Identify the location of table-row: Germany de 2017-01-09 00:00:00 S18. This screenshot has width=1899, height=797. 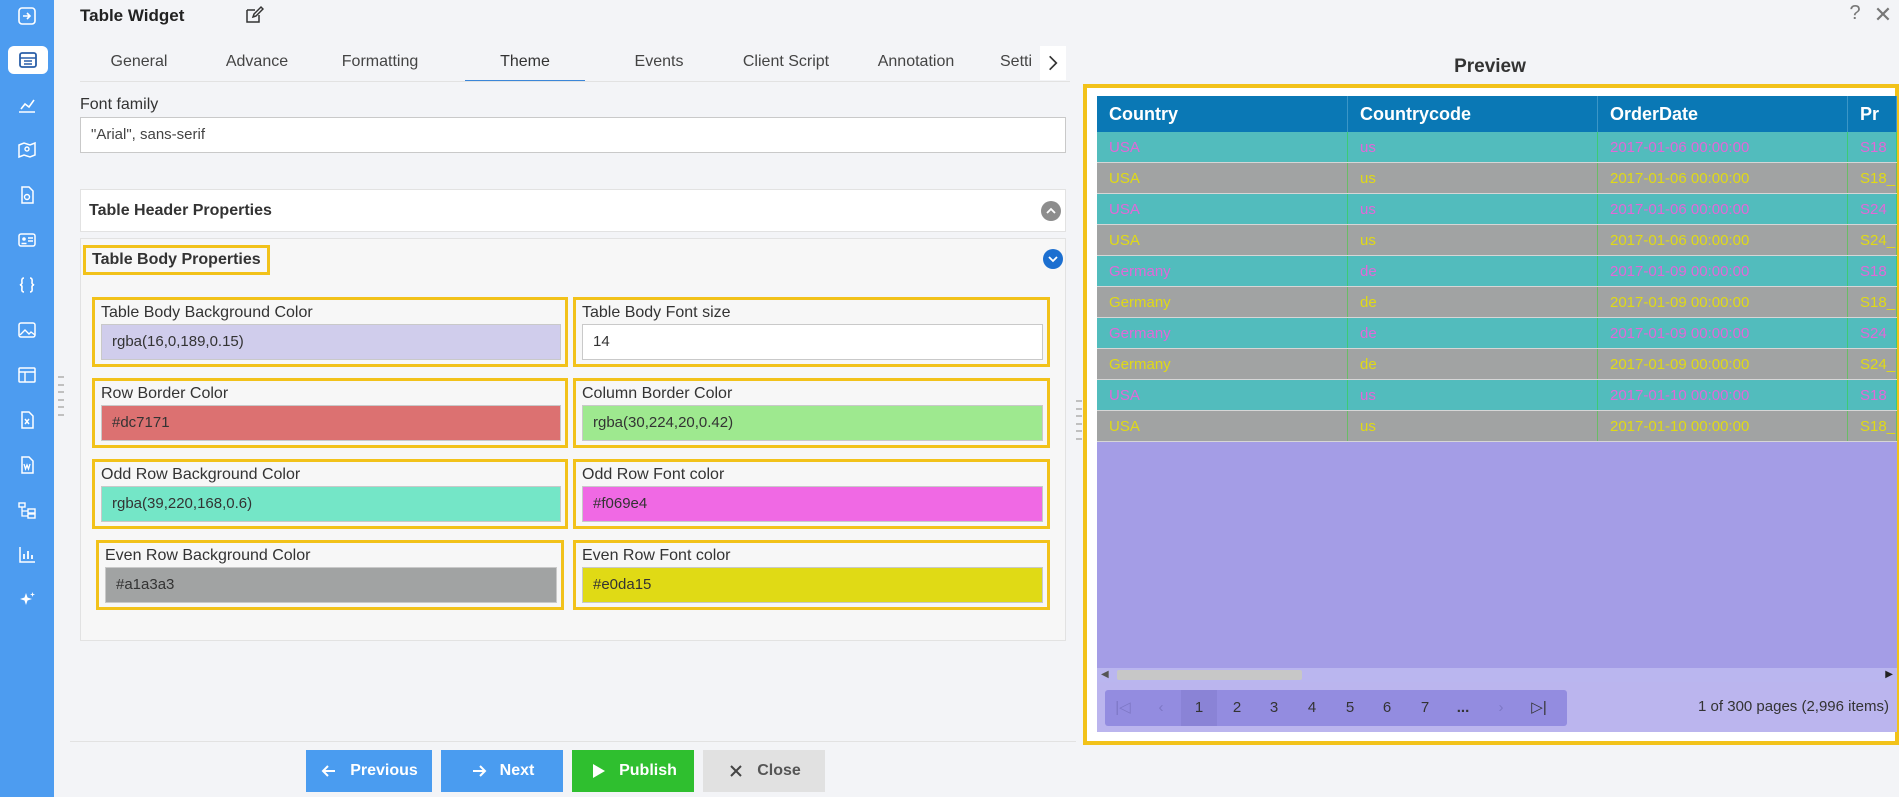
(1497, 271).